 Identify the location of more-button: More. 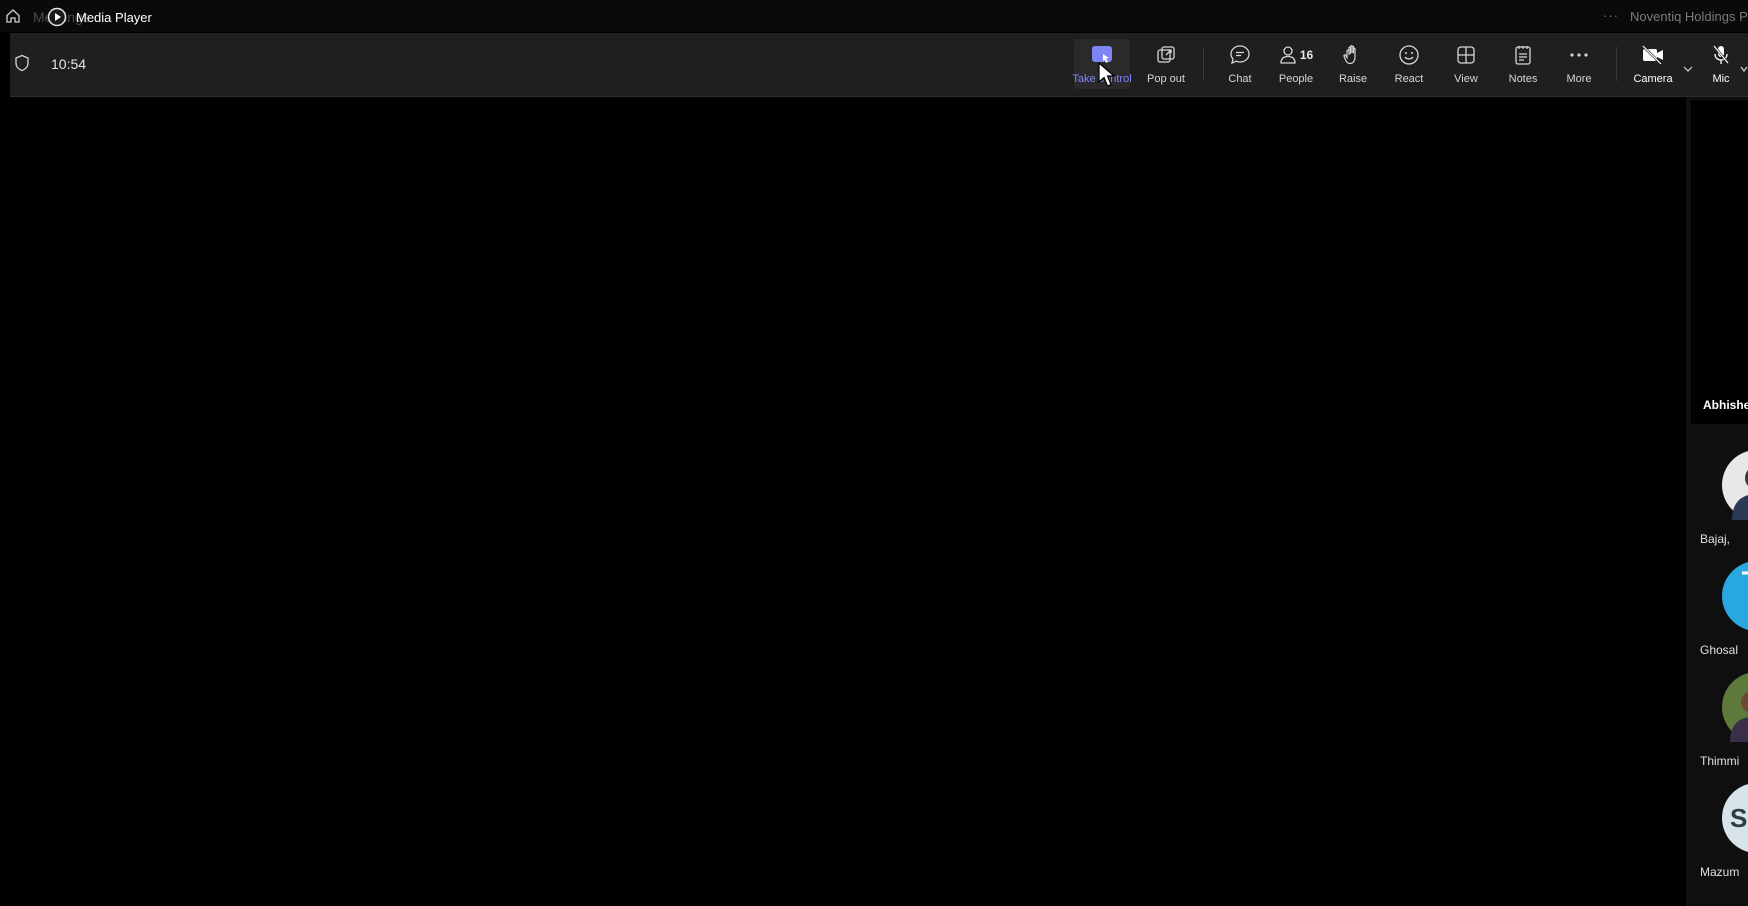
(1579, 64).